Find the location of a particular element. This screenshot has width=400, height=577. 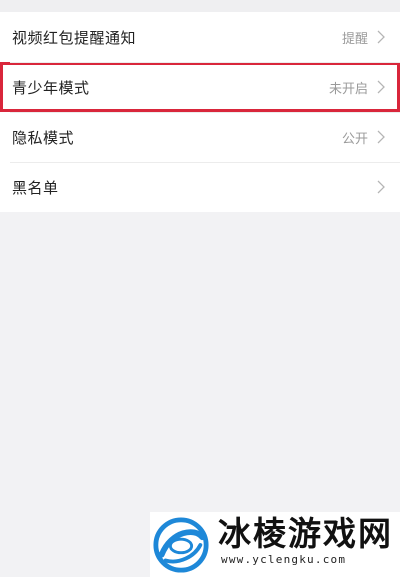

settings-row-blacklist: 黑名单 is located at coordinates (200, 187).